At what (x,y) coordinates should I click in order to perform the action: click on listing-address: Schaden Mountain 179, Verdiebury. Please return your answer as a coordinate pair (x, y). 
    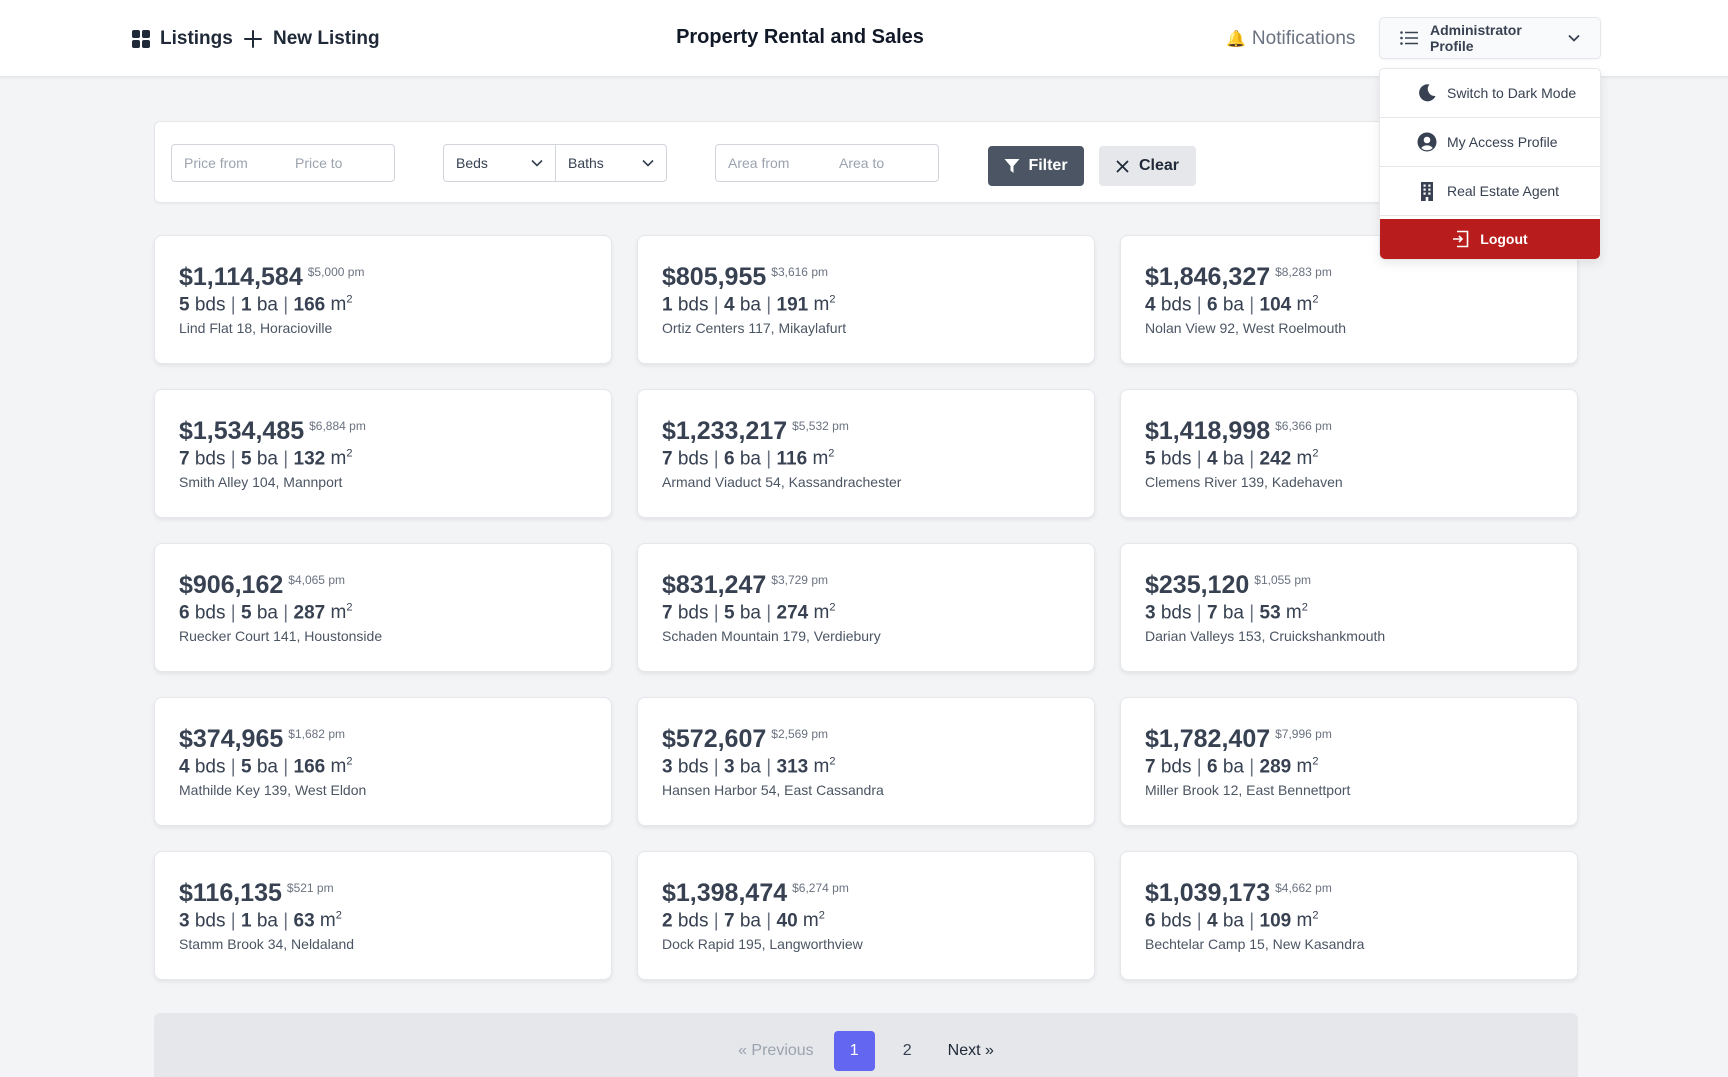
    Looking at the image, I should click on (771, 636).